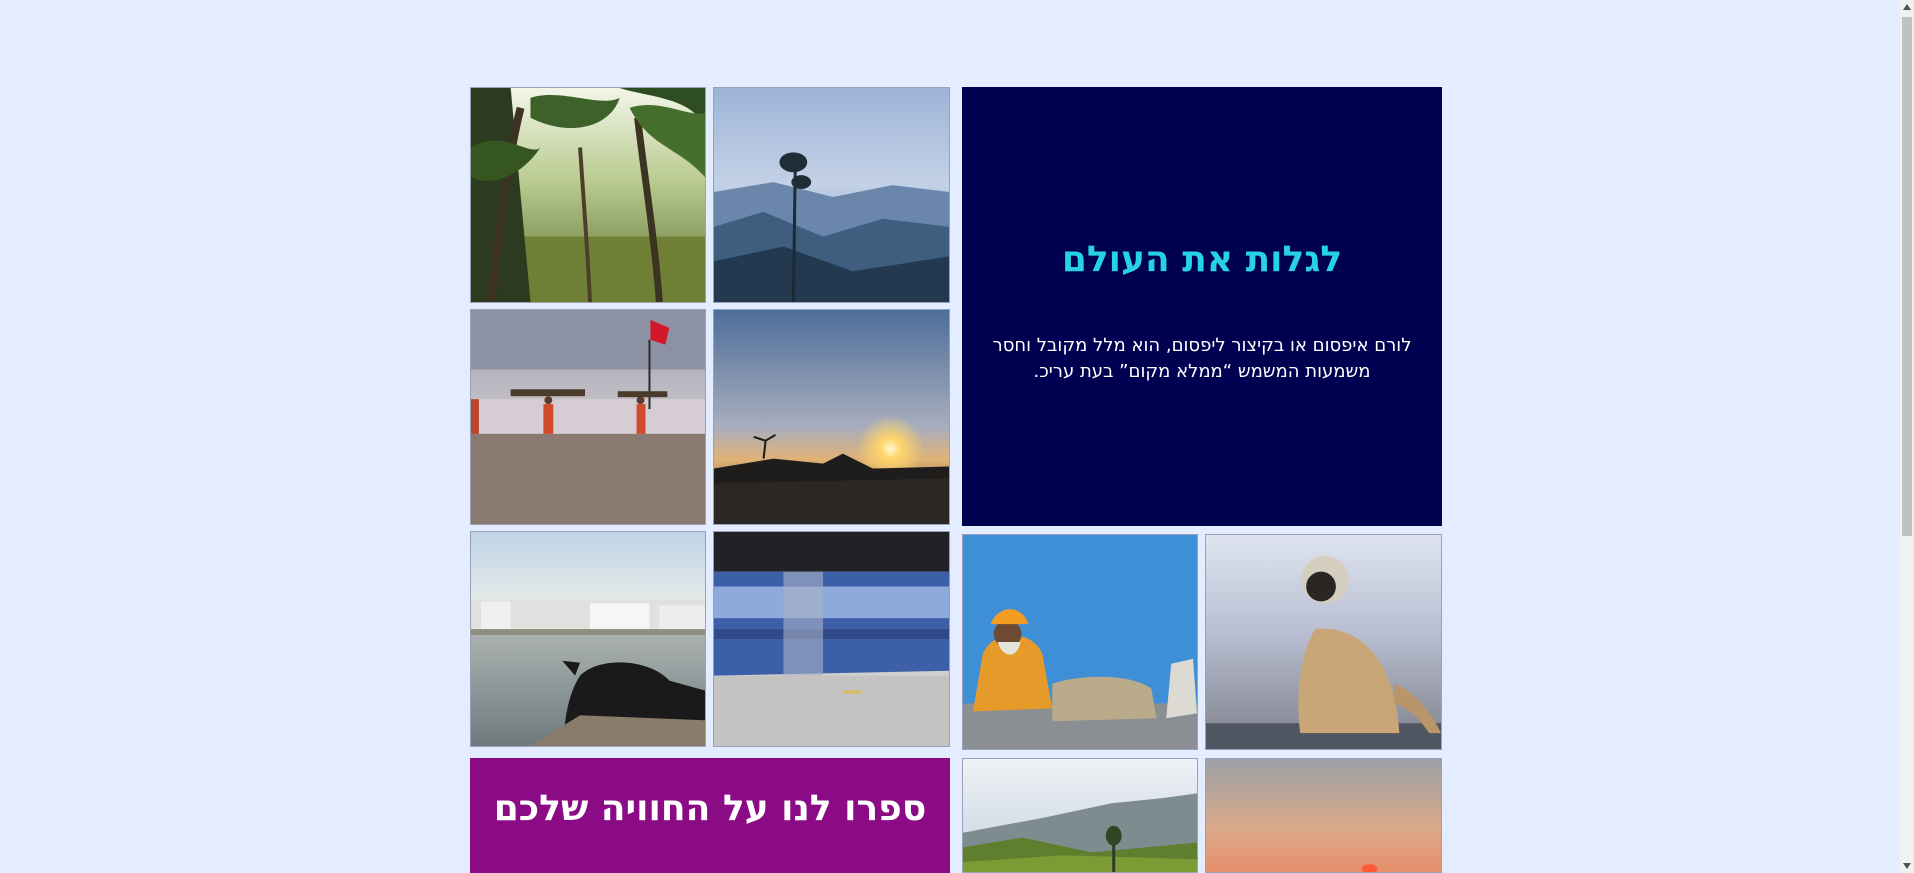  I want to click on scroll-down-arrow-icon, so click(1907, 866).